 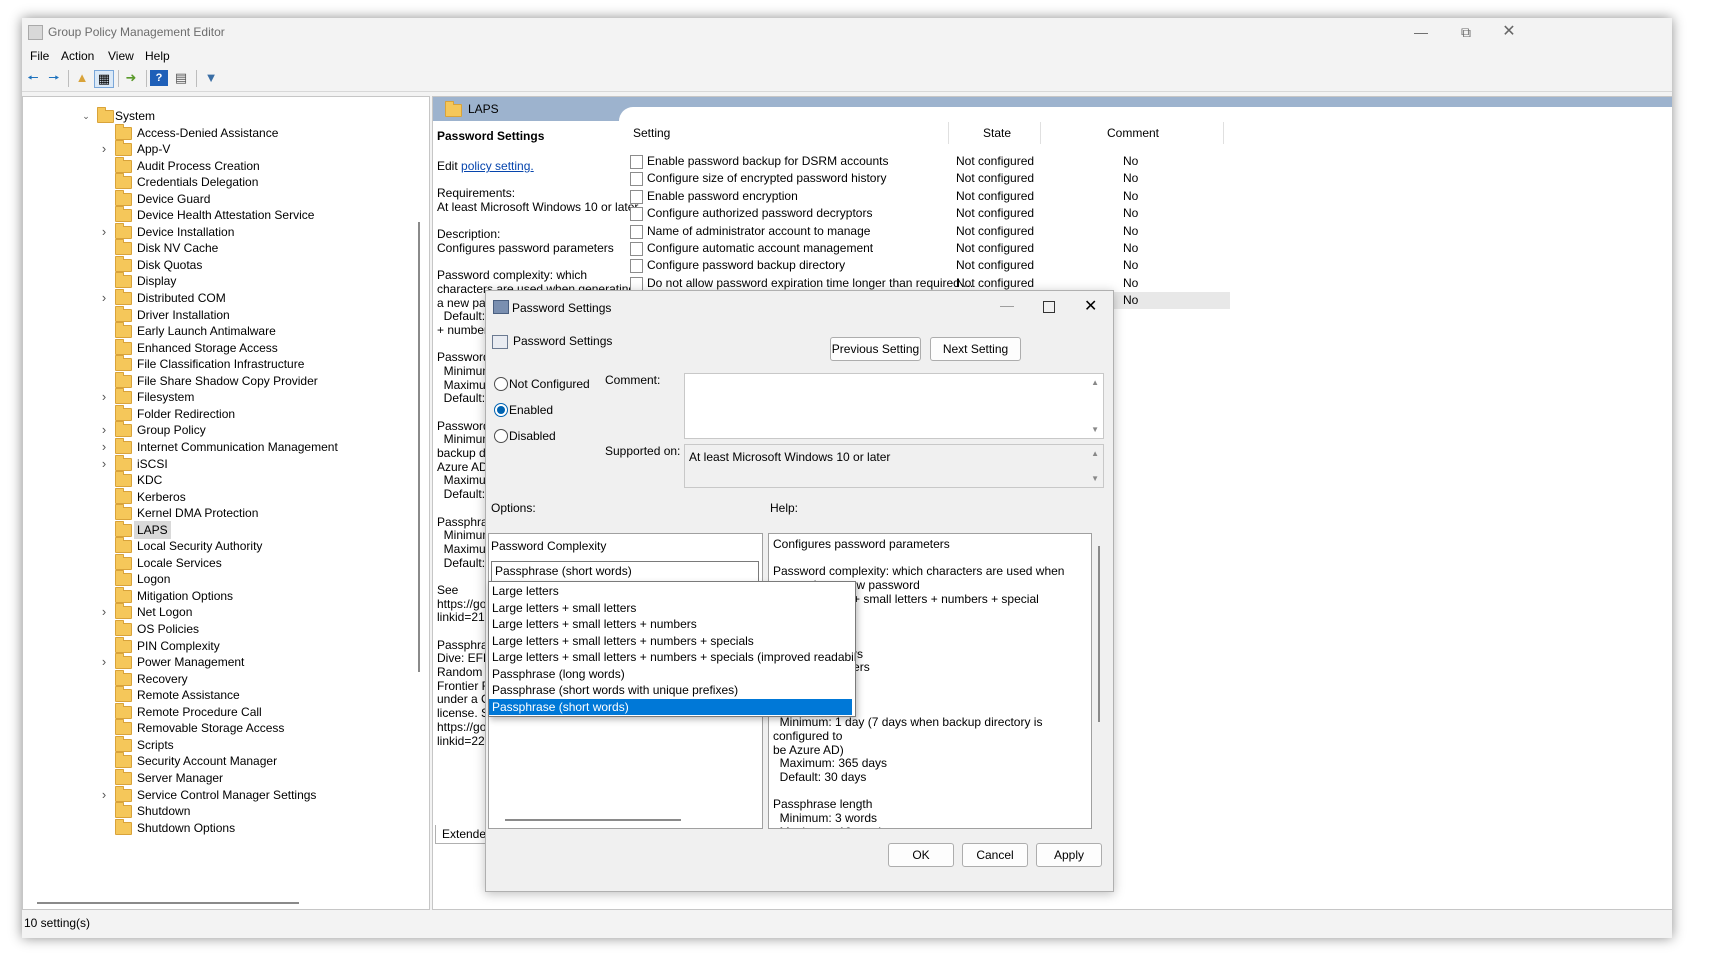 I want to click on tree-item-label: Mitigation Options, so click(x=185, y=595).